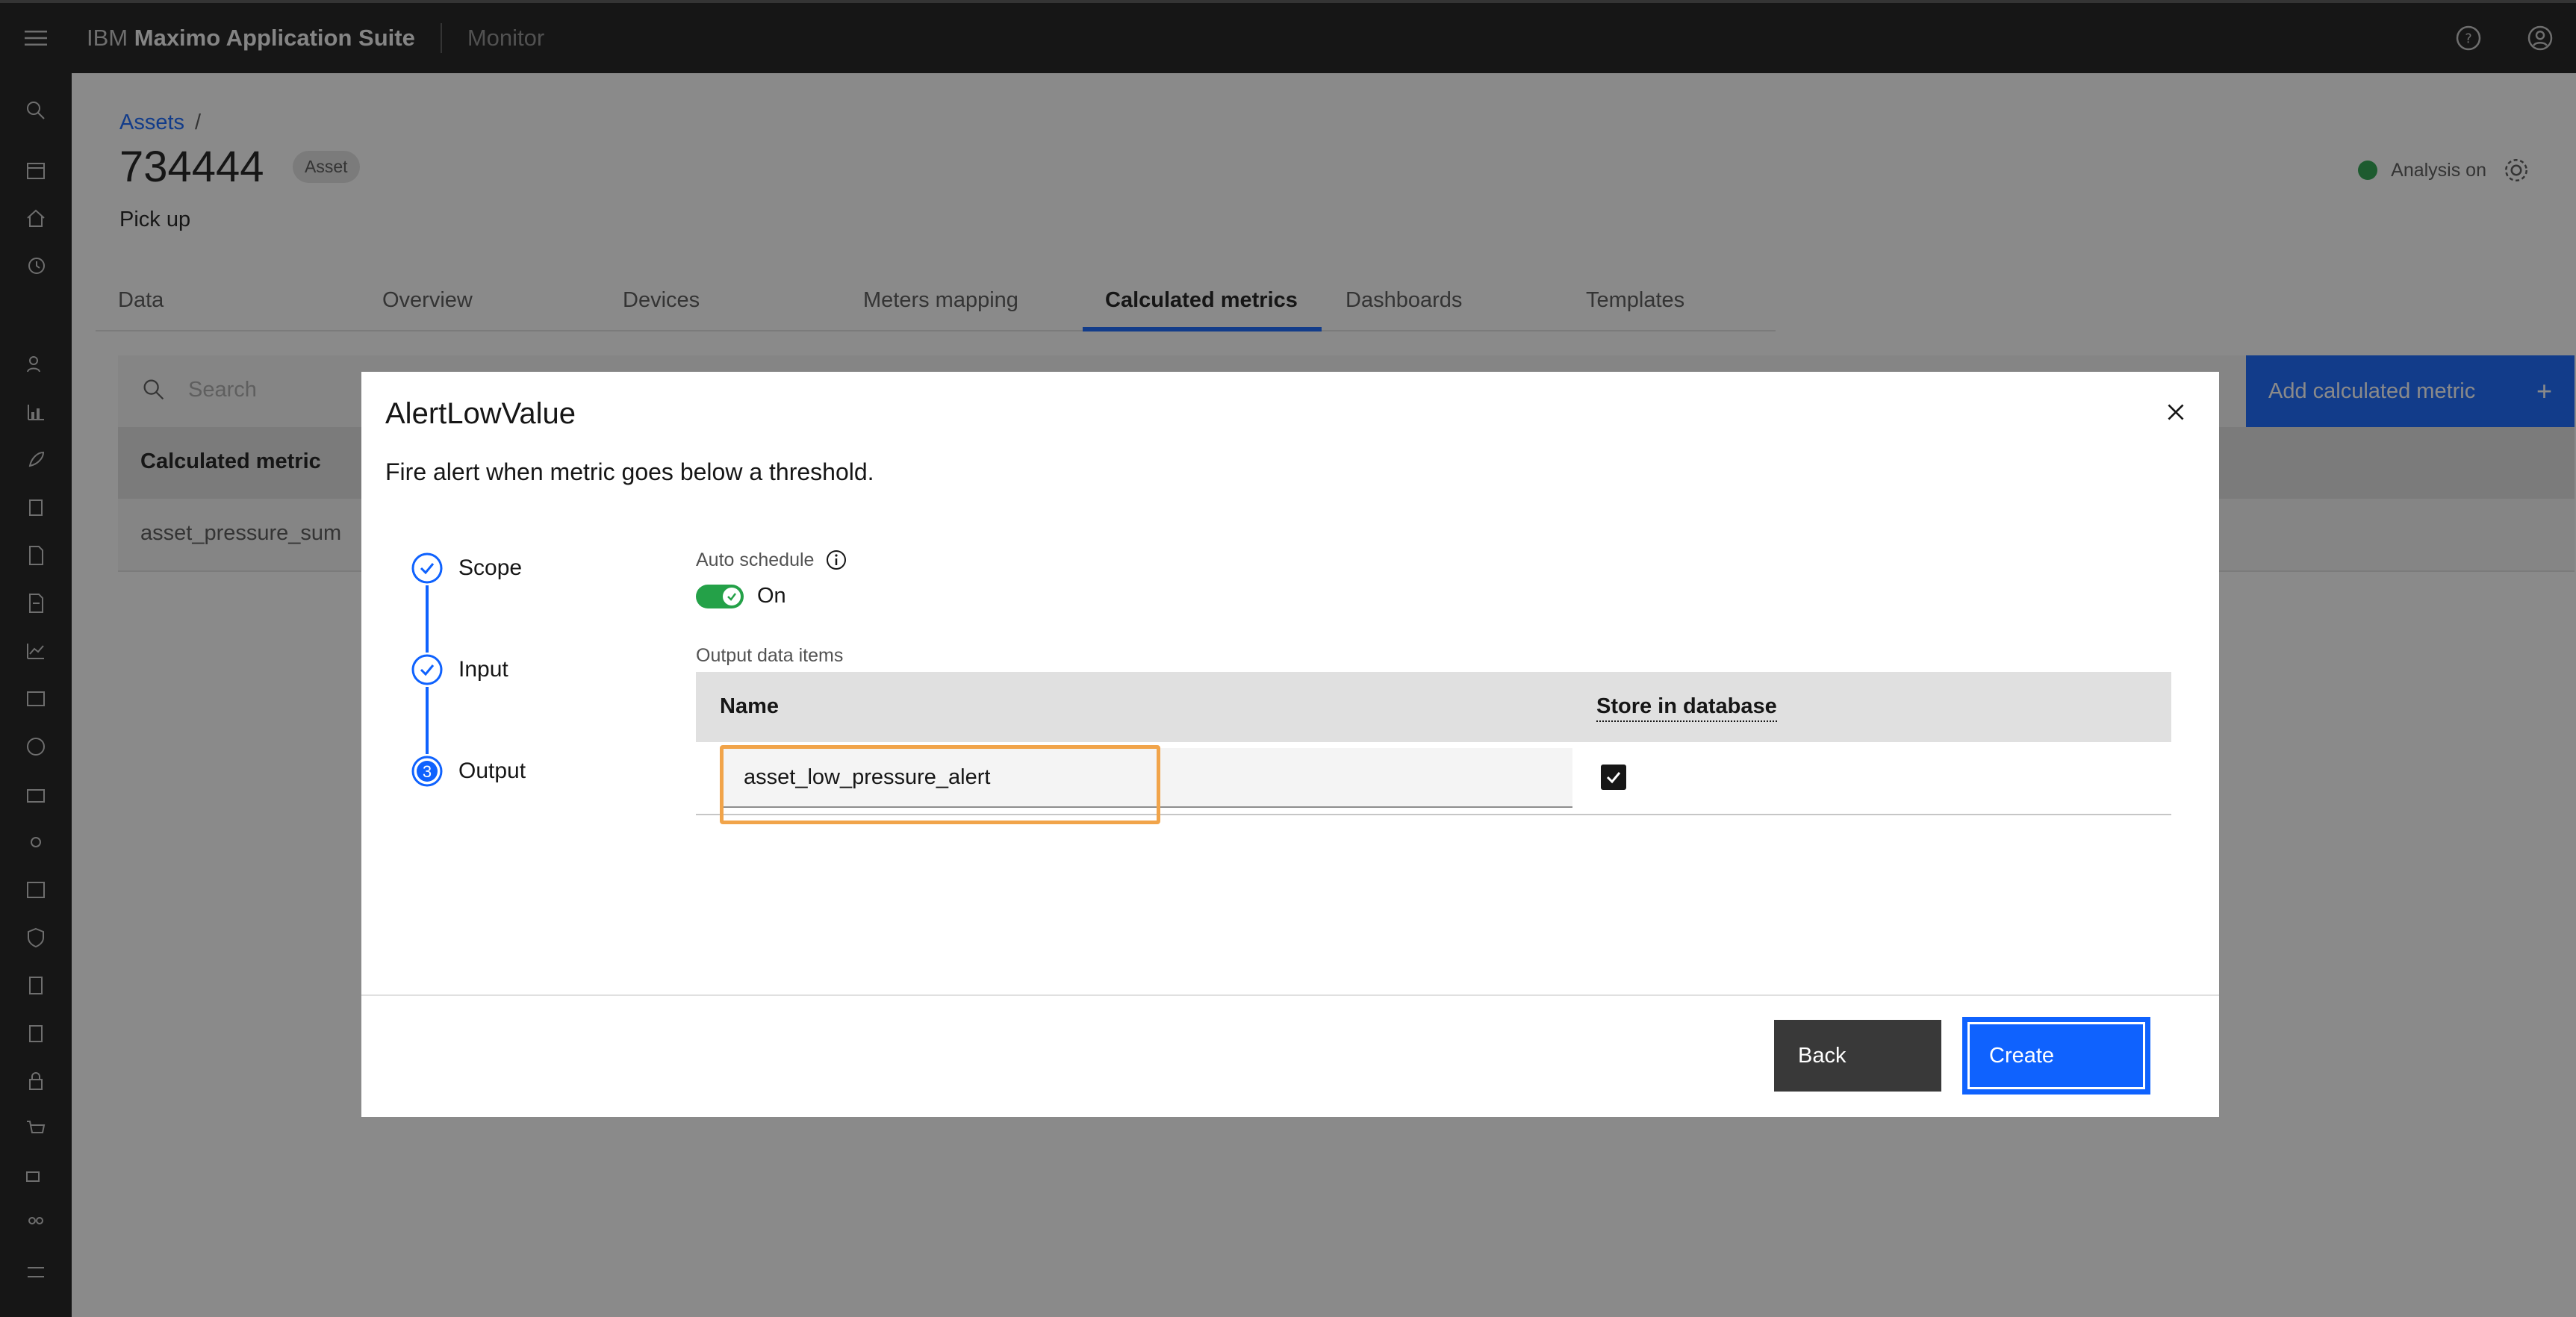  What do you see at coordinates (2176, 412) in the screenshot?
I see `close-icon` at bounding box center [2176, 412].